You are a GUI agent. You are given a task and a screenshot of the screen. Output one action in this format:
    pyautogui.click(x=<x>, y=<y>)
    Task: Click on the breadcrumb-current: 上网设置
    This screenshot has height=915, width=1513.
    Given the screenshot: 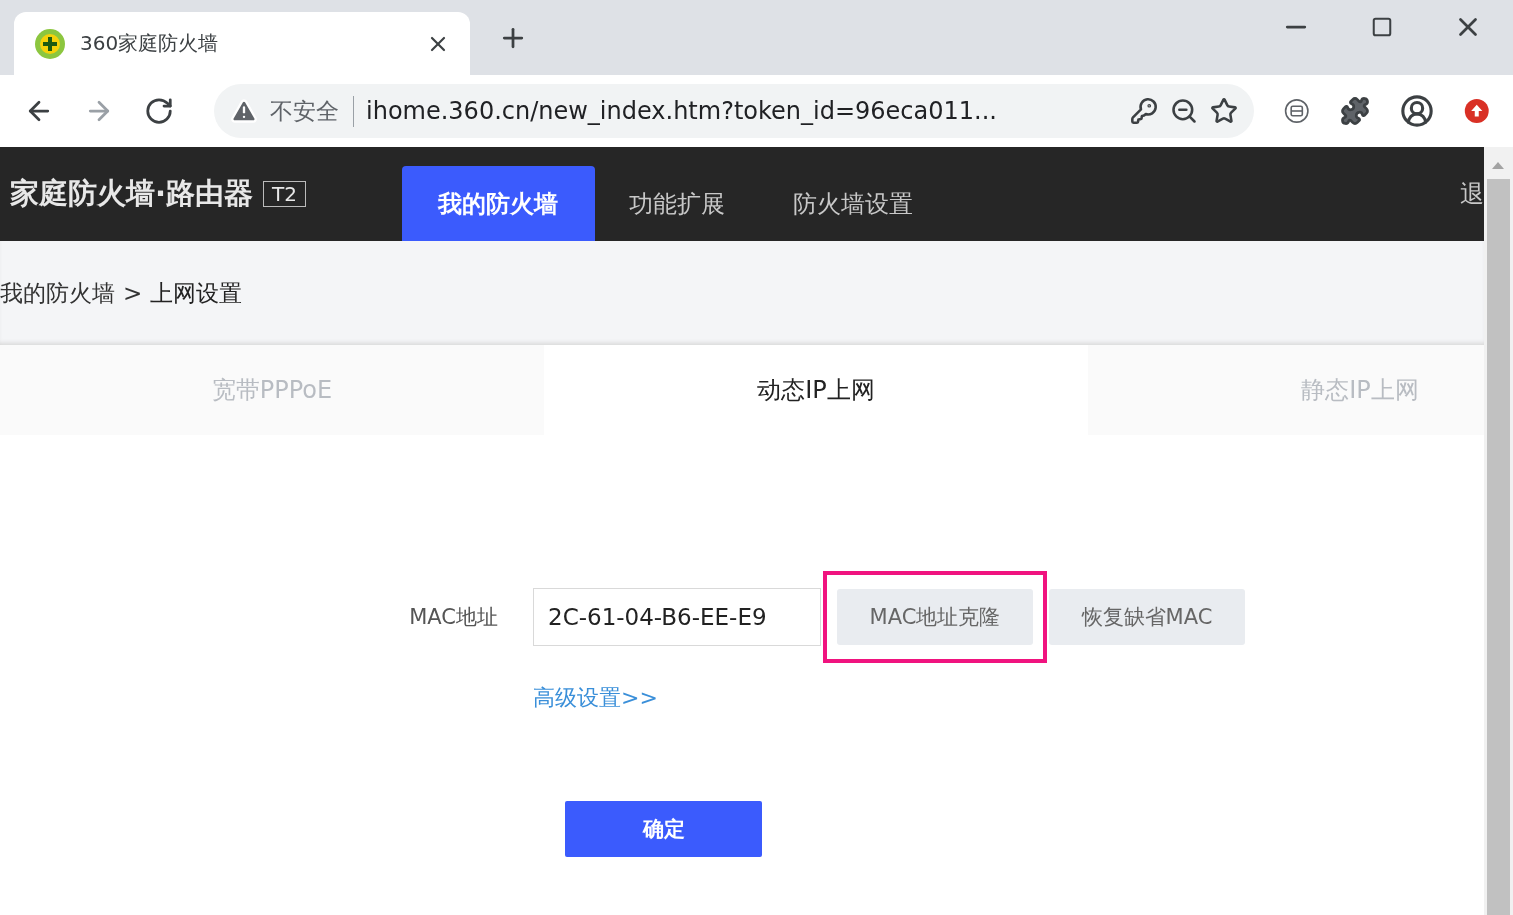 What is the action you would take?
    pyautogui.click(x=196, y=293)
    